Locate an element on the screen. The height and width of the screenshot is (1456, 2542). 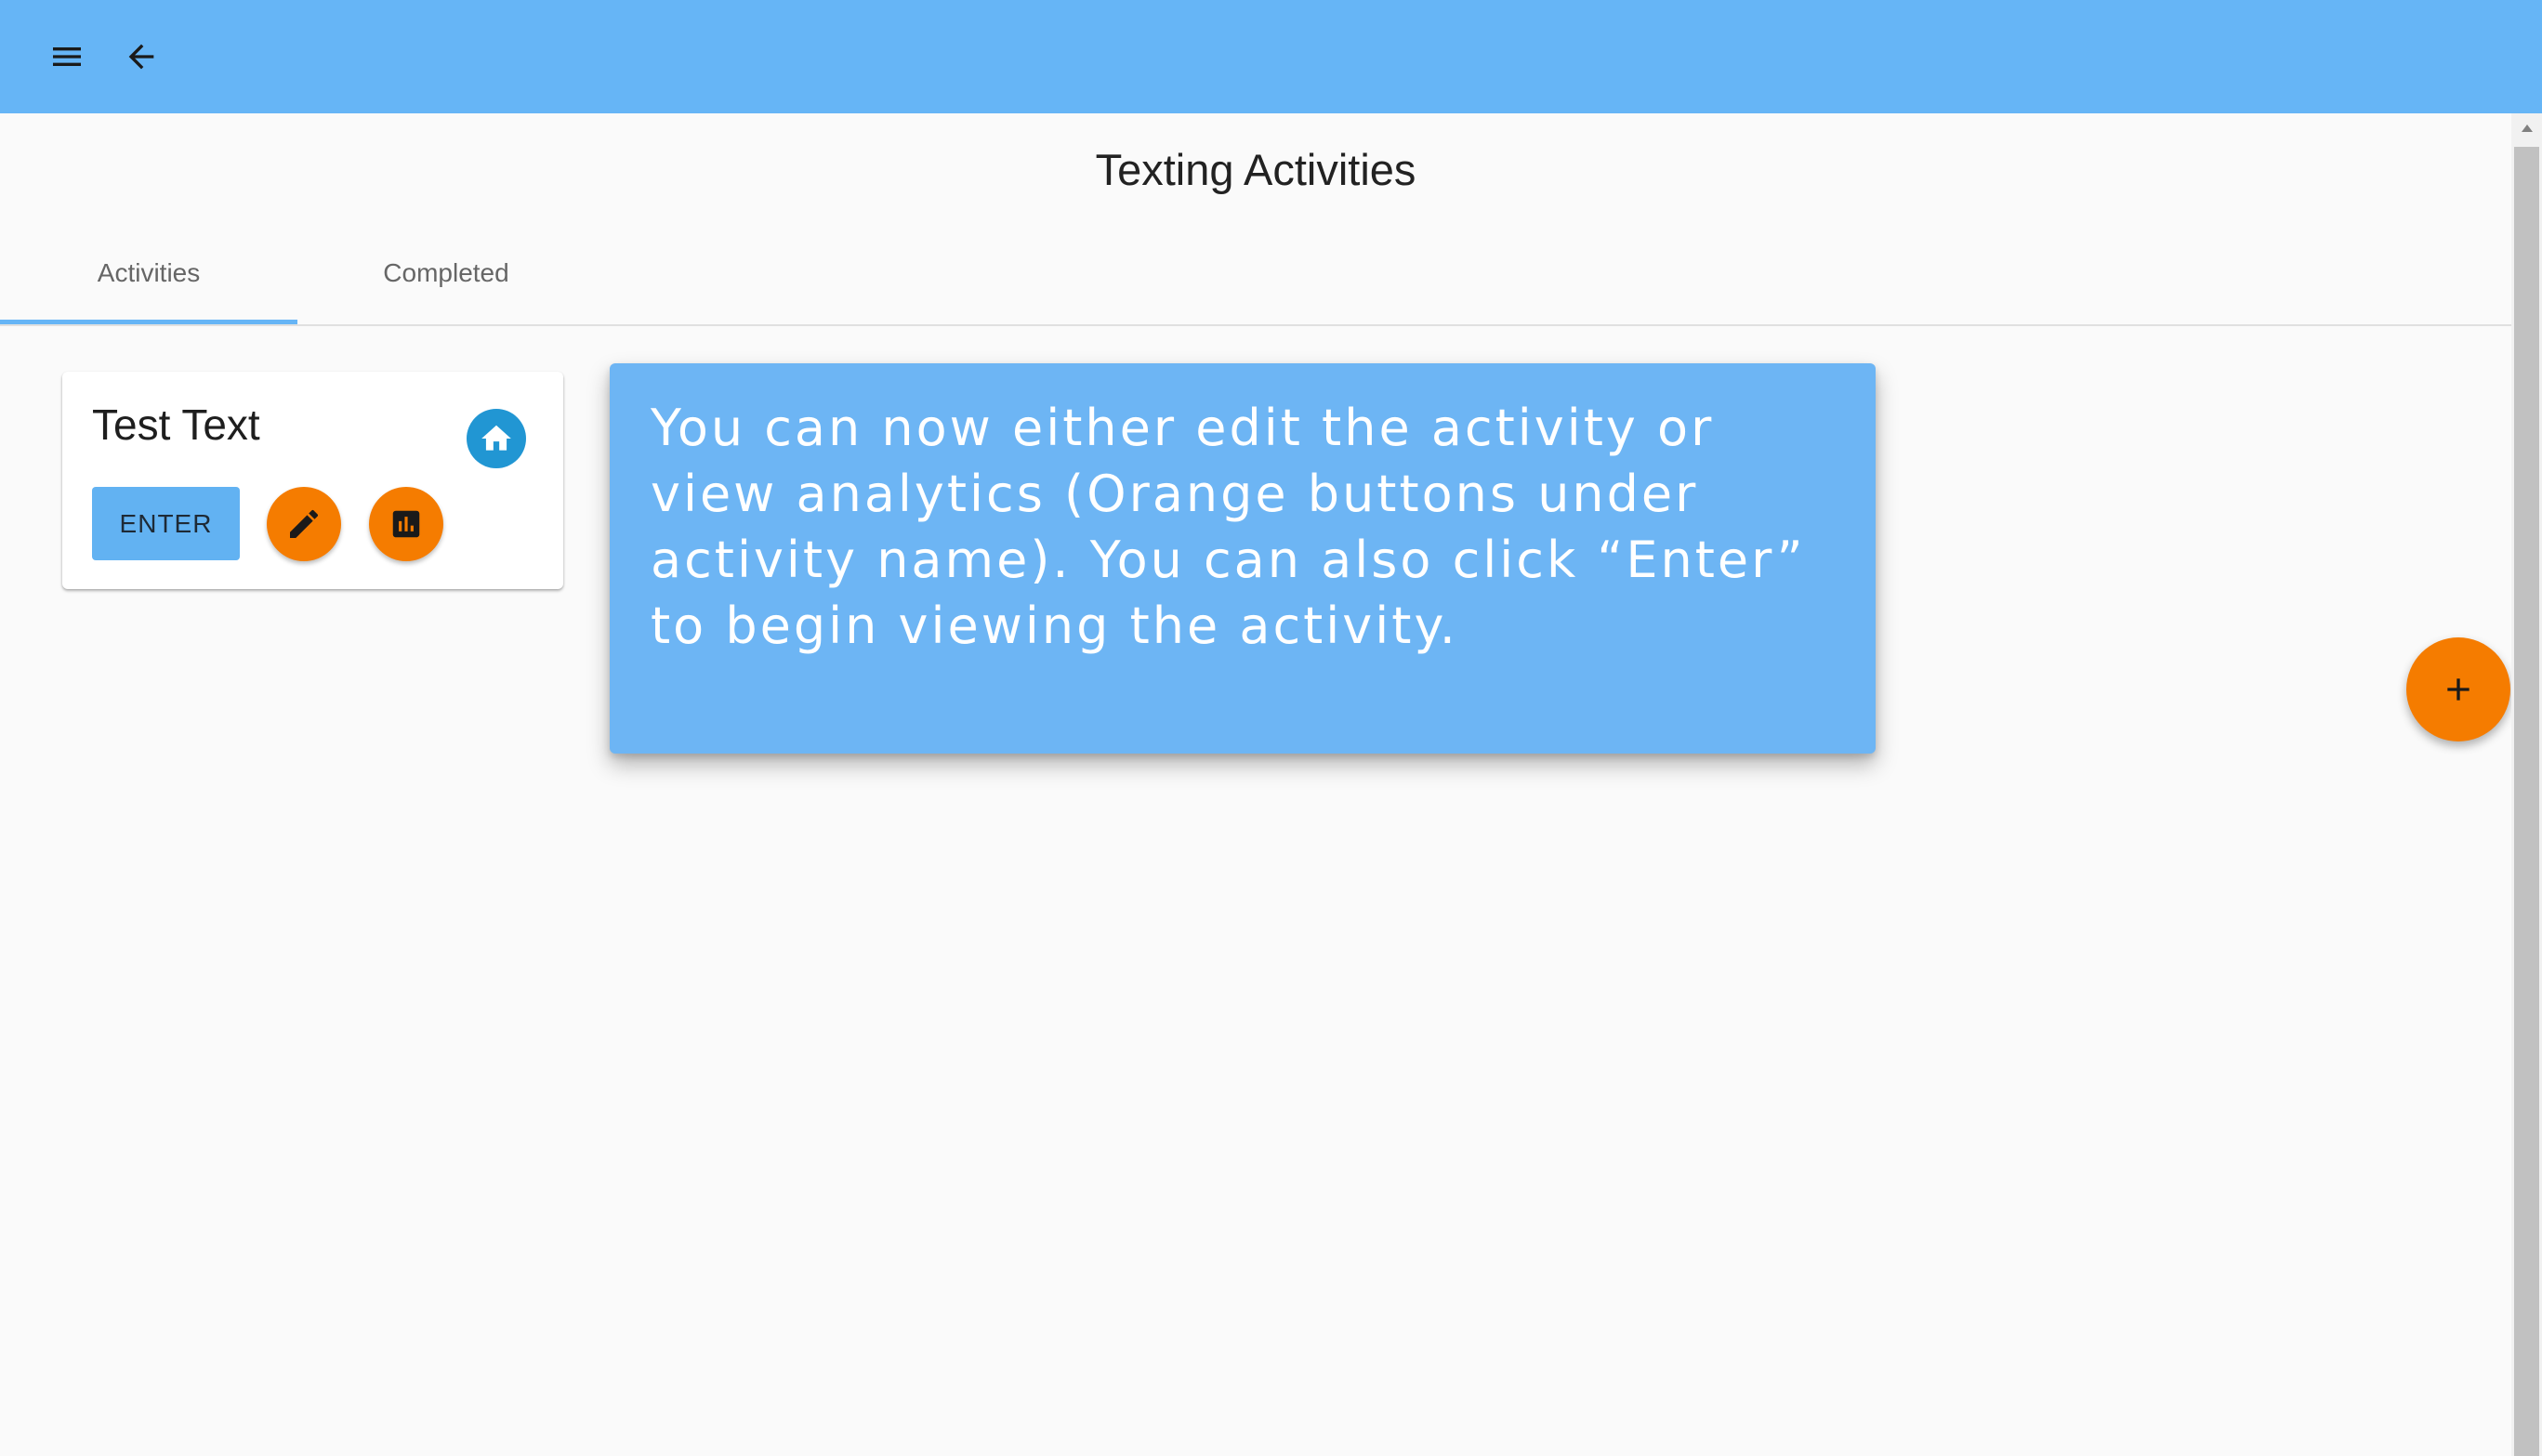
scrollbar is located at coordinates (2526, 784).